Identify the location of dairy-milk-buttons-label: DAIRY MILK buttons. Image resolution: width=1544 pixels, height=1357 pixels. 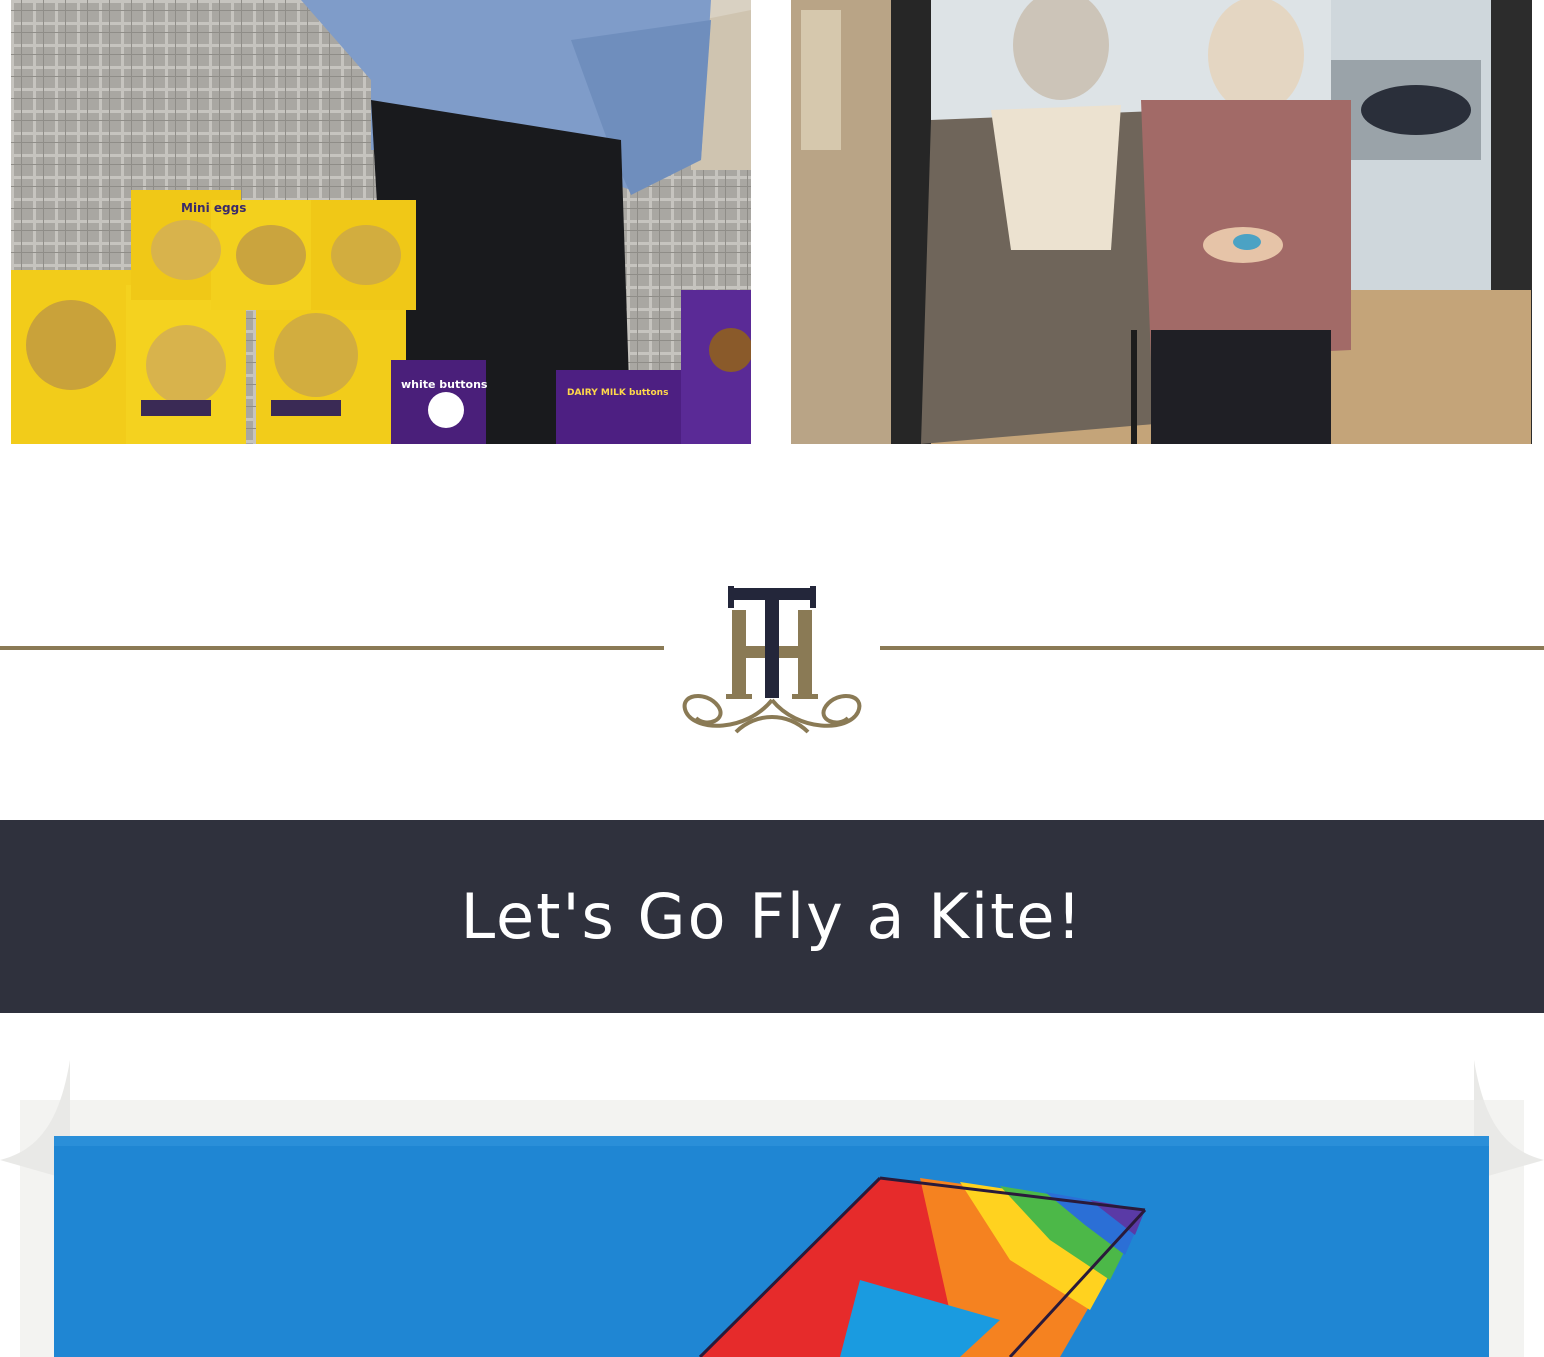
(617, 393).